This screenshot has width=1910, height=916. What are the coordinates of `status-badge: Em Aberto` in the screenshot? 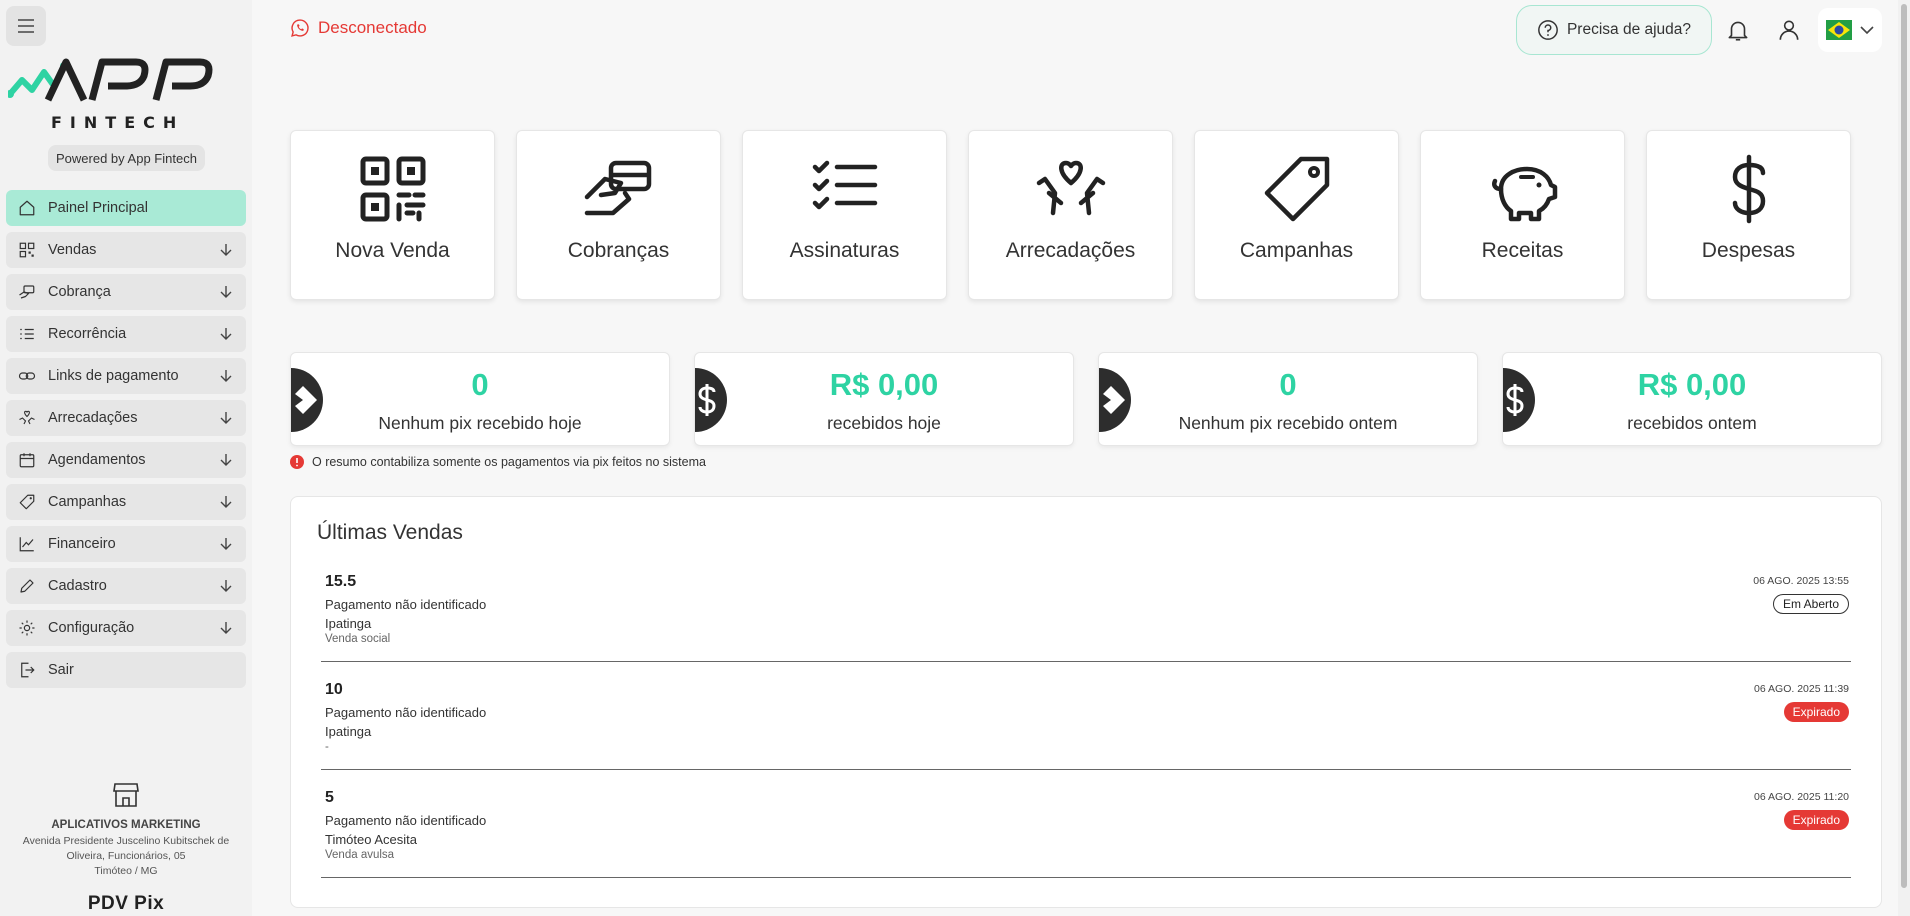 It's located at (1810, 604).